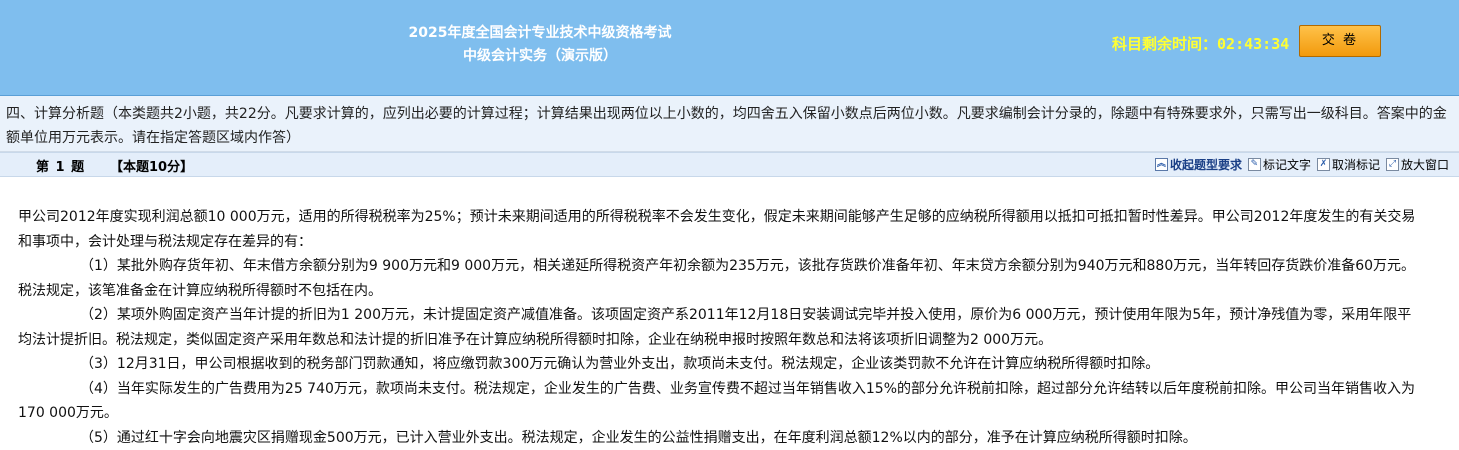 The image size is (1459, 450). Describe the element at coordinates (60, 165) in the screenshot. I see `question-number: 第 1 题` at that location.